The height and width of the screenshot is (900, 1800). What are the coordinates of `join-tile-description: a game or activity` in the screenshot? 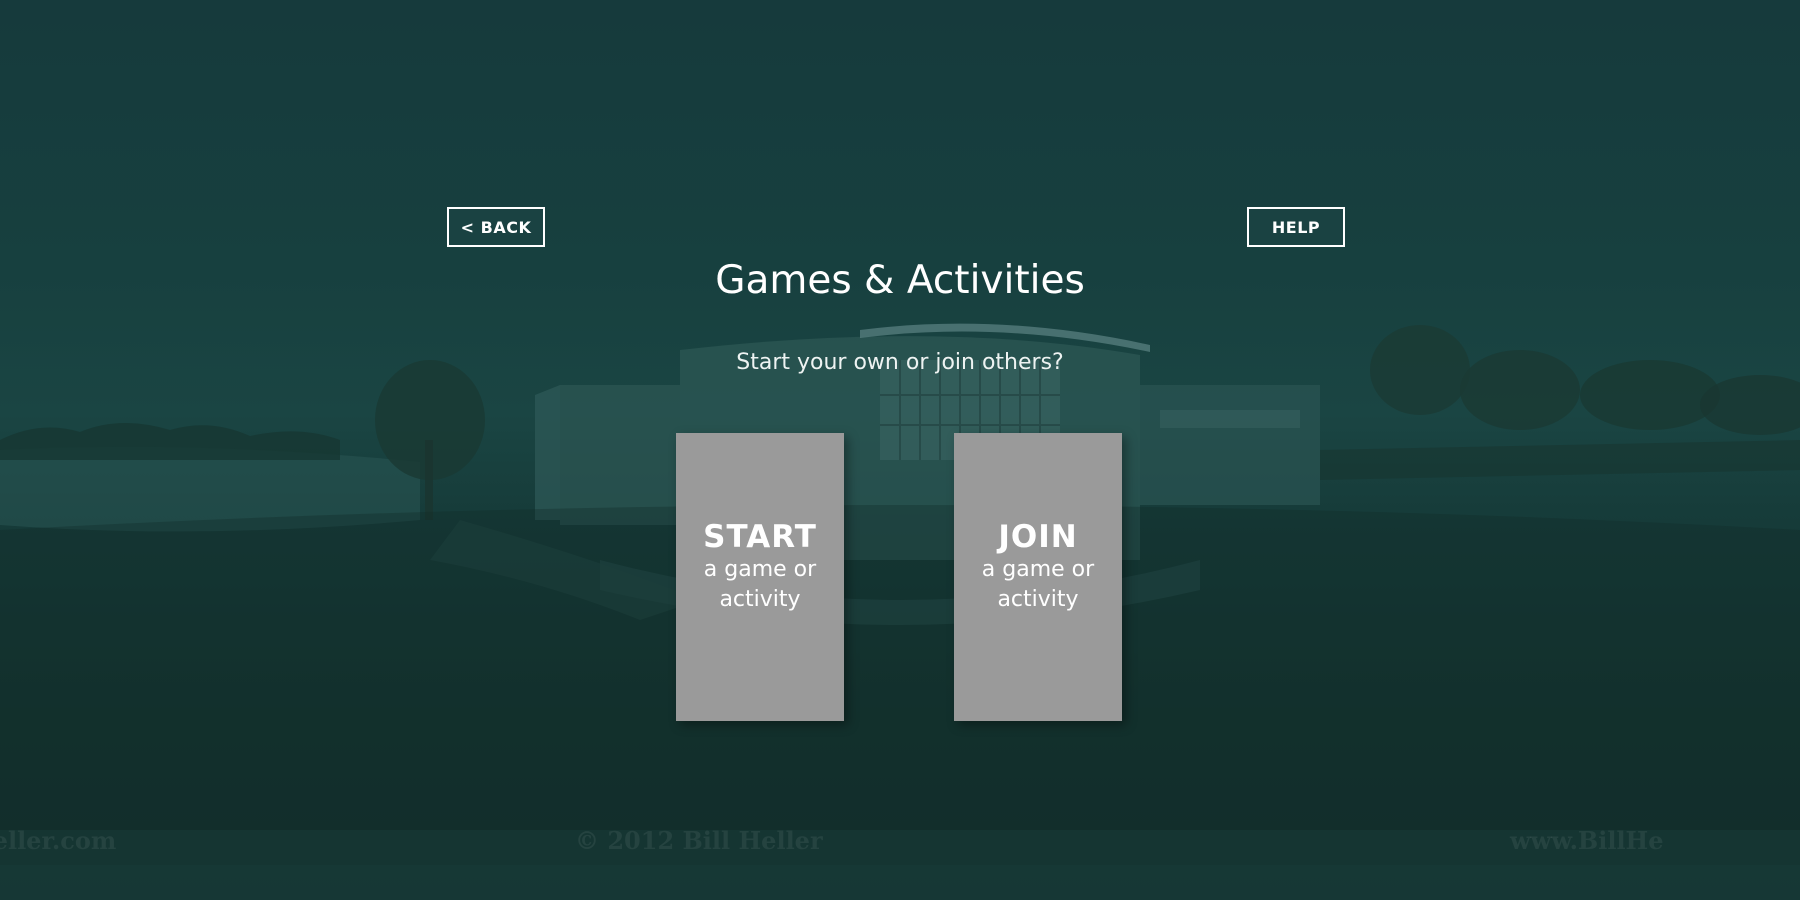 It's located at (1038, 584).